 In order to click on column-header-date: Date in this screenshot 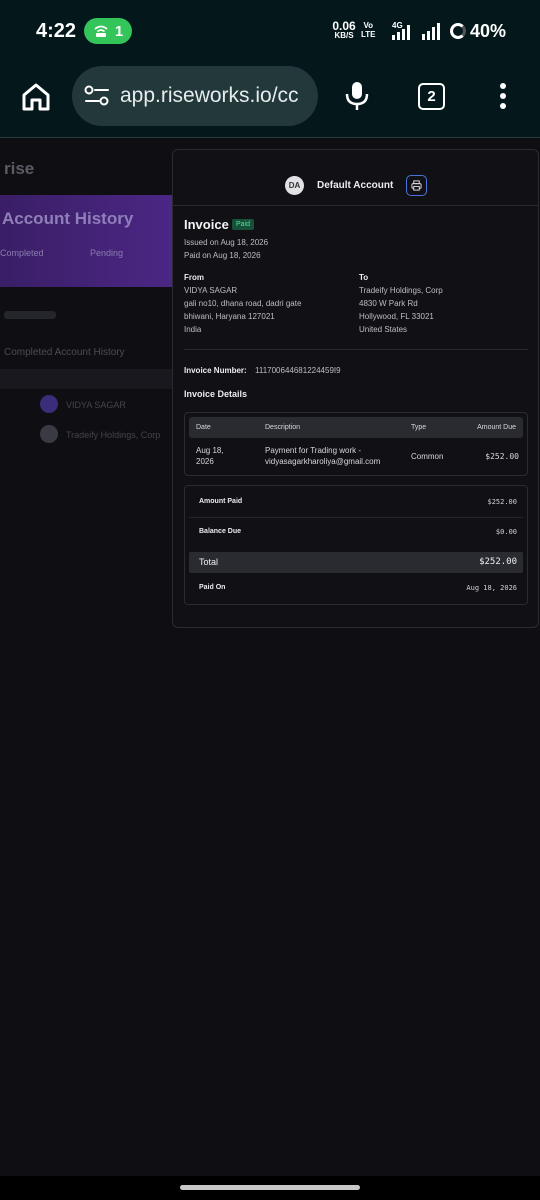, I will do `click(203, 427)`.